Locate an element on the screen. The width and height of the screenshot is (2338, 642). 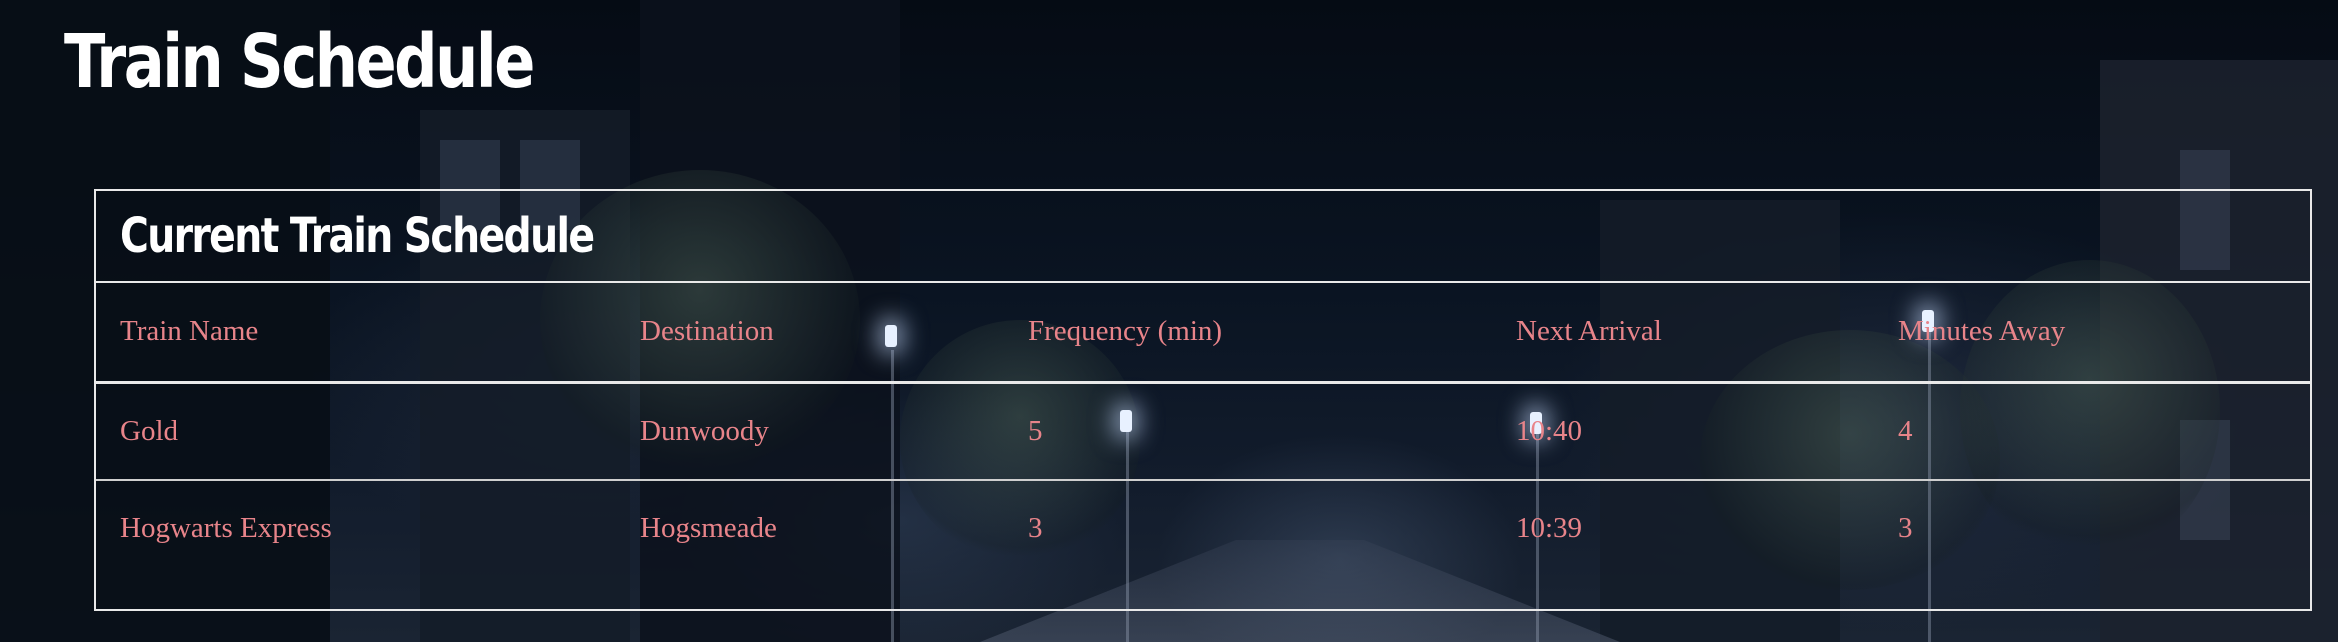
panel-title: Current Train Schedule is located at coordinates (357, 236).